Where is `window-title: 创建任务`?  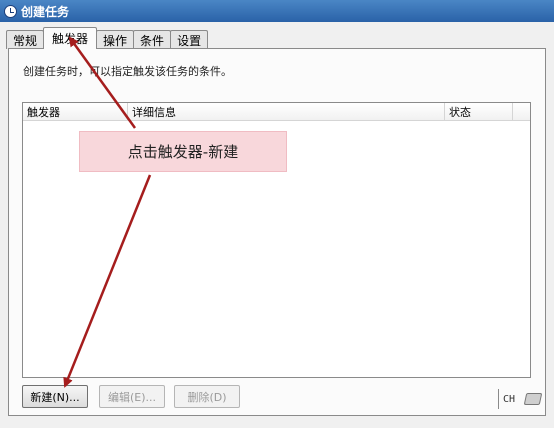
window-title: 创建任务 is located at coordinates (45, 11).